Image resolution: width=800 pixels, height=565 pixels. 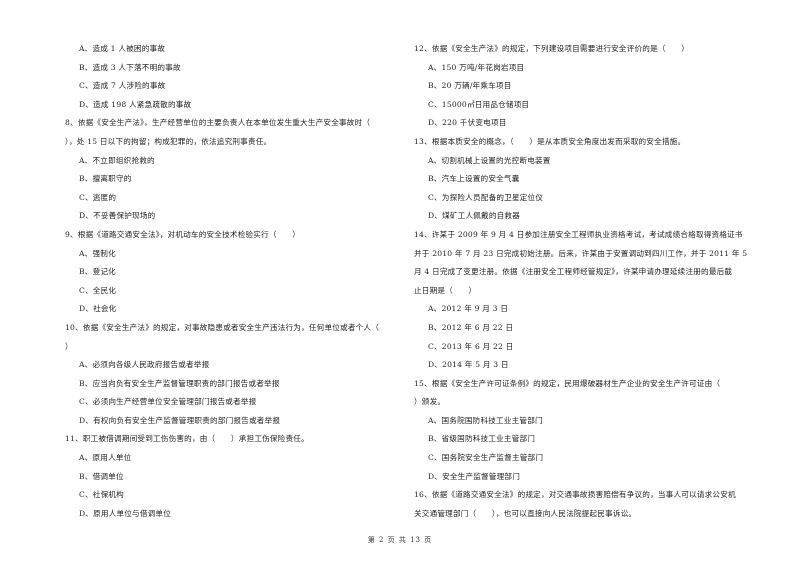 I want to click on answer-option: D、不妥善保护现场的, so click(x=117, y=216).